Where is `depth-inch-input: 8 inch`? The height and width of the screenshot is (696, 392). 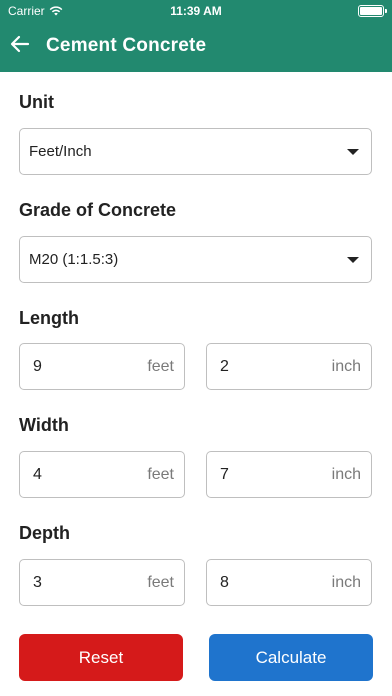
depth-inch-input: 8 inch is located at coordinates (289, 582).